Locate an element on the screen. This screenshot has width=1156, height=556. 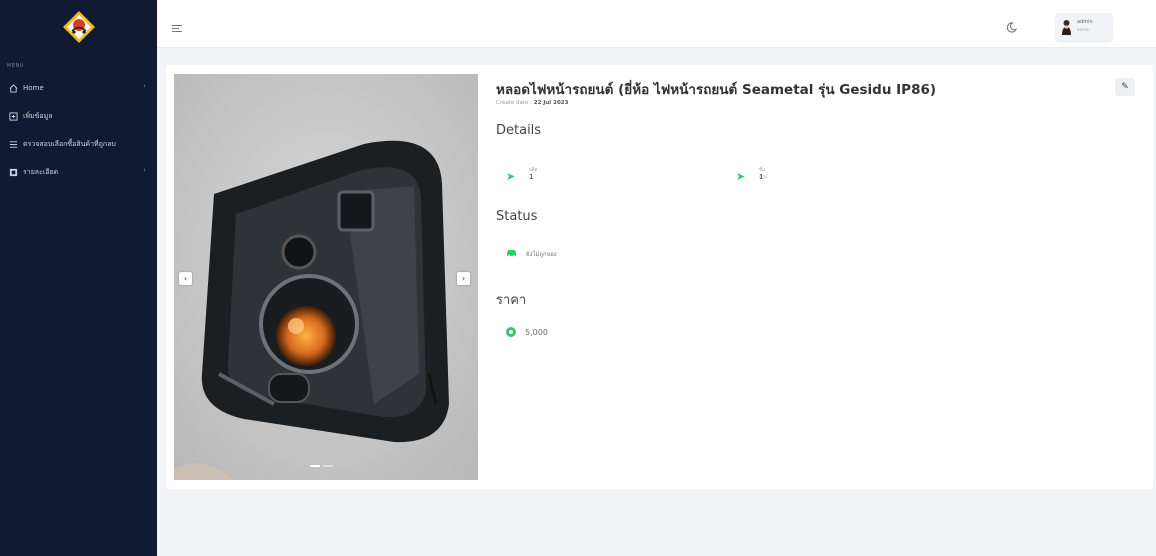
create-date-label: Create date : is located at coordinates (514, 103).